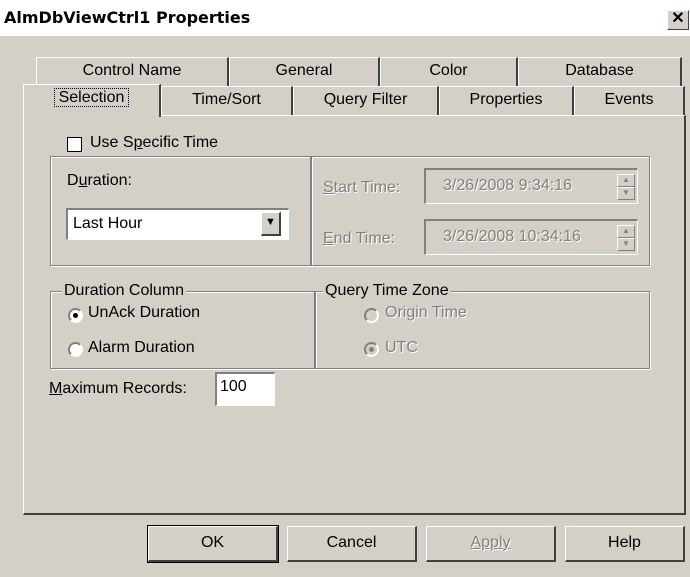 This screenshot has width=690, height=577. I want to click on tab-label: Selection, so click(91, 97).